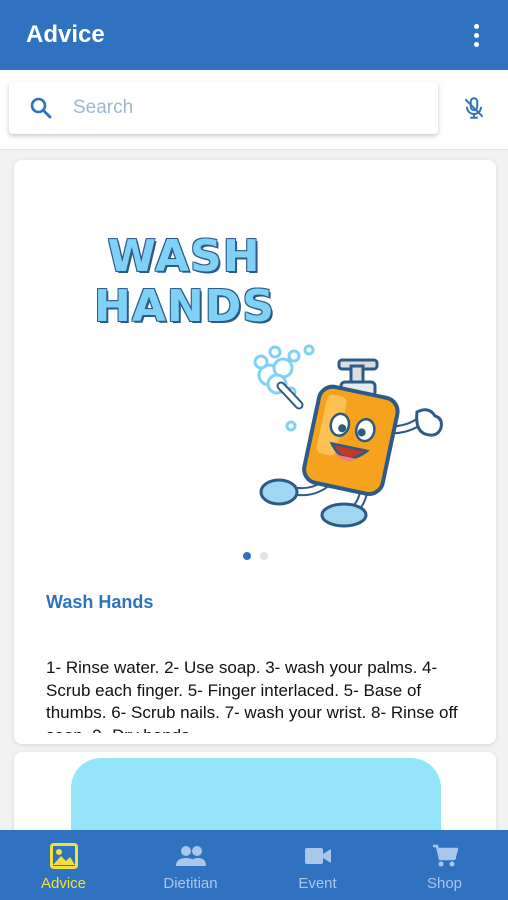 The image size is (508, 900). Describe the element at coordinates (190, 856) in the screenshot. I see `people-icon` at that location.